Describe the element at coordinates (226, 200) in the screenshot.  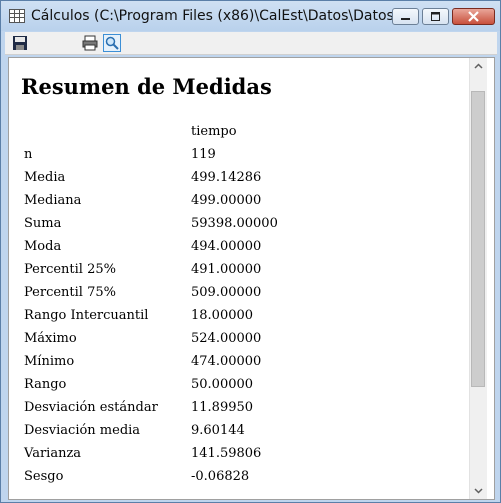
I see `stat-value: 499.00000` at that location.